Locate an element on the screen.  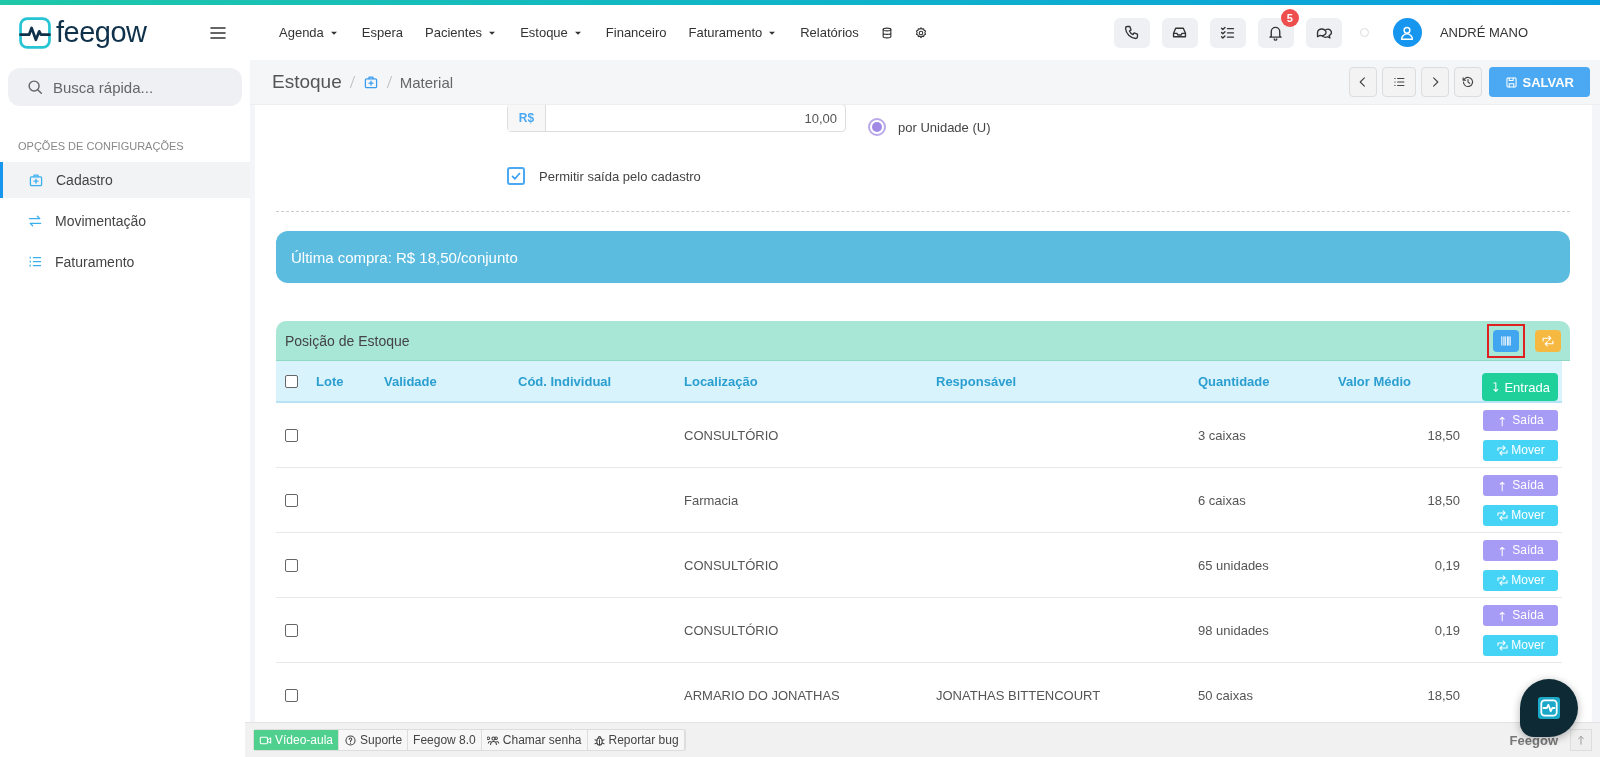
logo-icon is located at coordinates (35, 32).